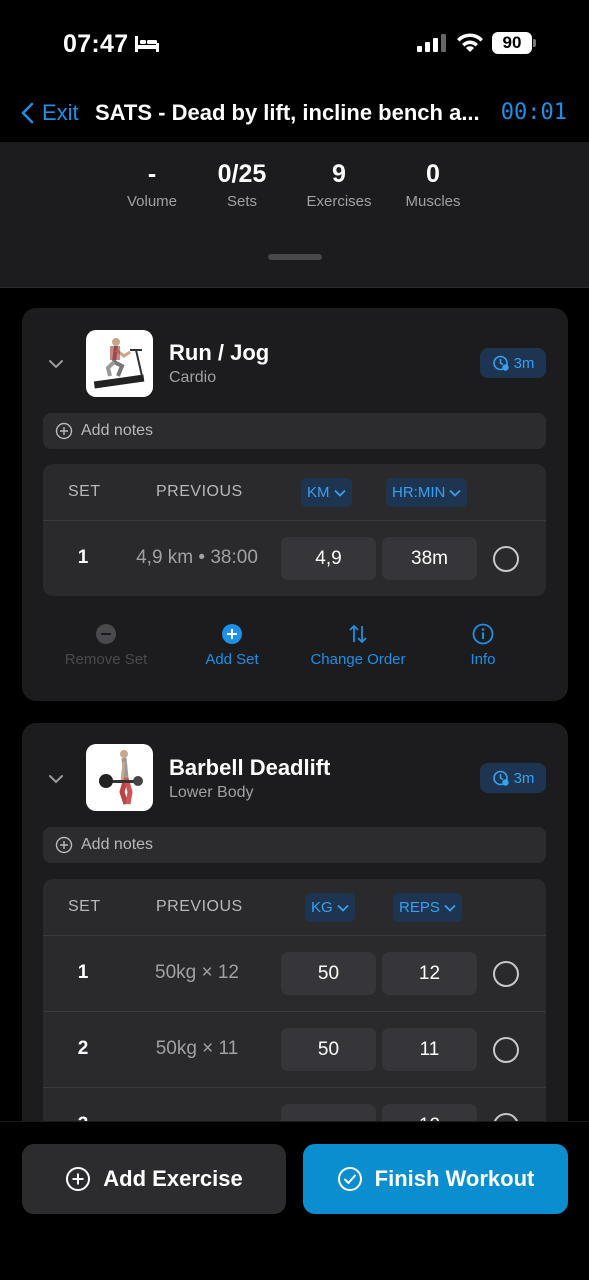  What do you see at coordinates (419, 907) in the screenshot?
I see `unit-label: REPS` at bounding box center [419, 907].